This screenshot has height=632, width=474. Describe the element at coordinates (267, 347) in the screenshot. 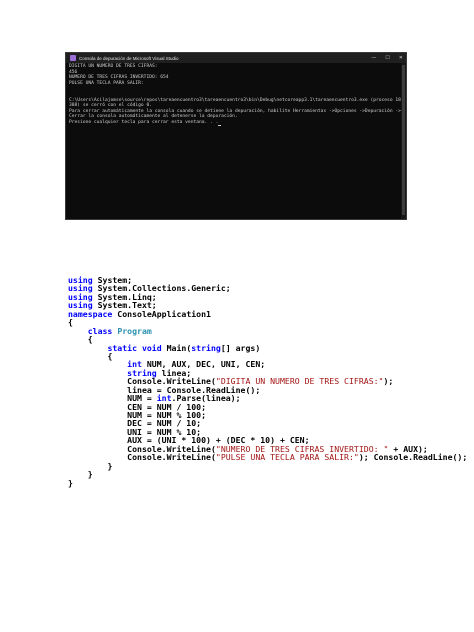

I see `code-line: static void Main(string[] args)` at that location.